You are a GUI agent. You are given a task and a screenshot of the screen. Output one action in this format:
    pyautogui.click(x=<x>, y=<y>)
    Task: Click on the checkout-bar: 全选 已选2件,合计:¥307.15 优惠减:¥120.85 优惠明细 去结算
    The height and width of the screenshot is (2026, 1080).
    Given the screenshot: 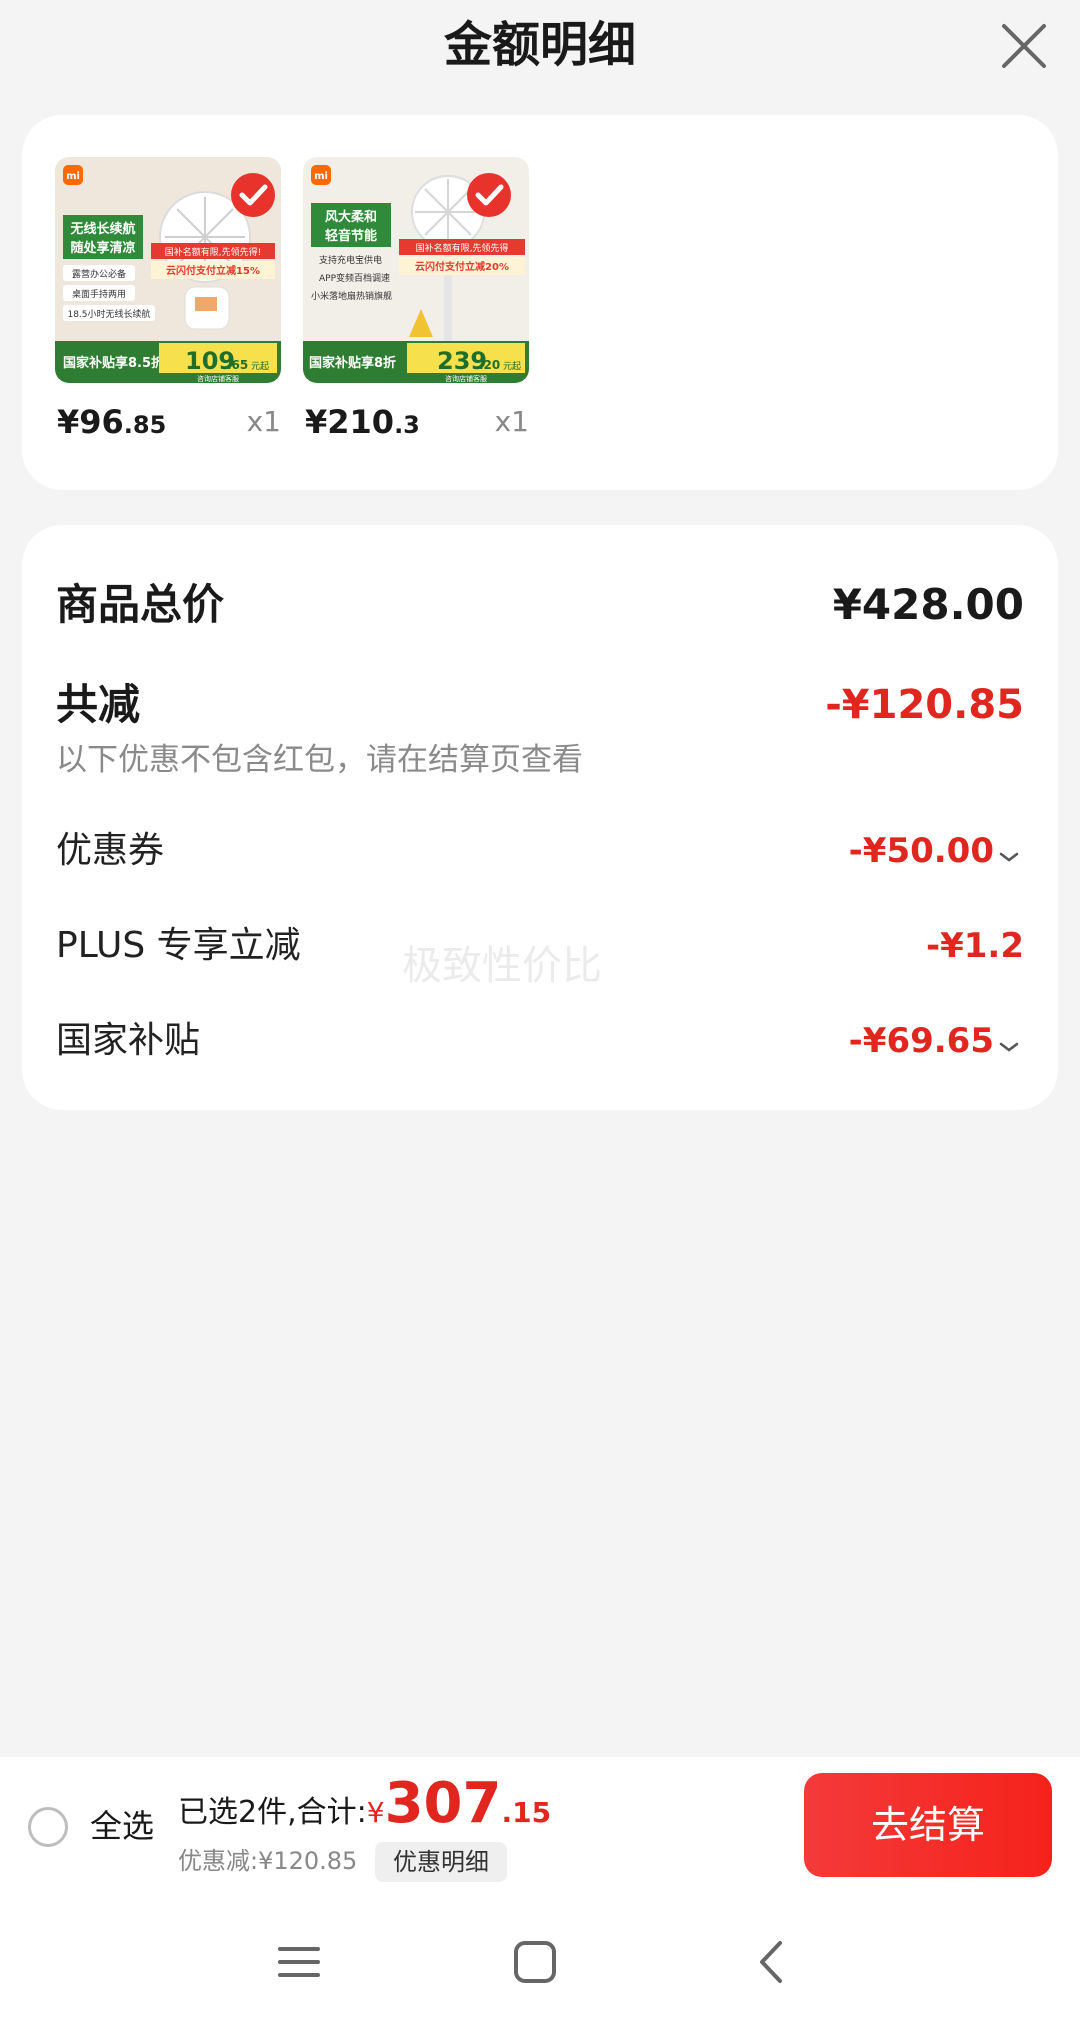 What is the action you would take?
    pyautogui.click(x=540, y=1827)
    